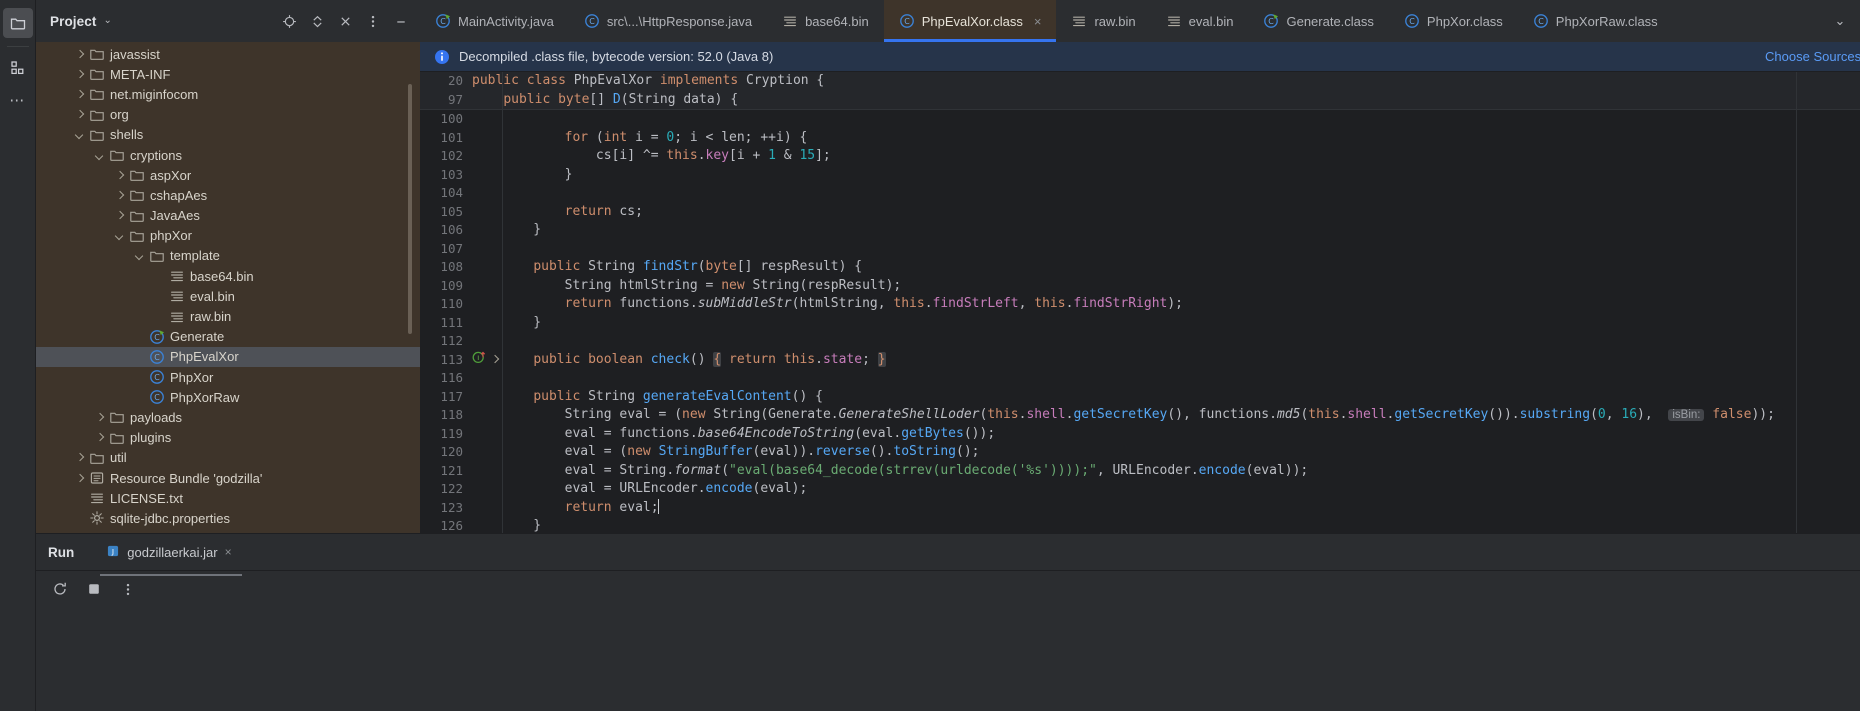  Describe the element at coordinates (228, 356) in the screenshot. I see `tree-row-selected: C PhpEvalXor` at that location.